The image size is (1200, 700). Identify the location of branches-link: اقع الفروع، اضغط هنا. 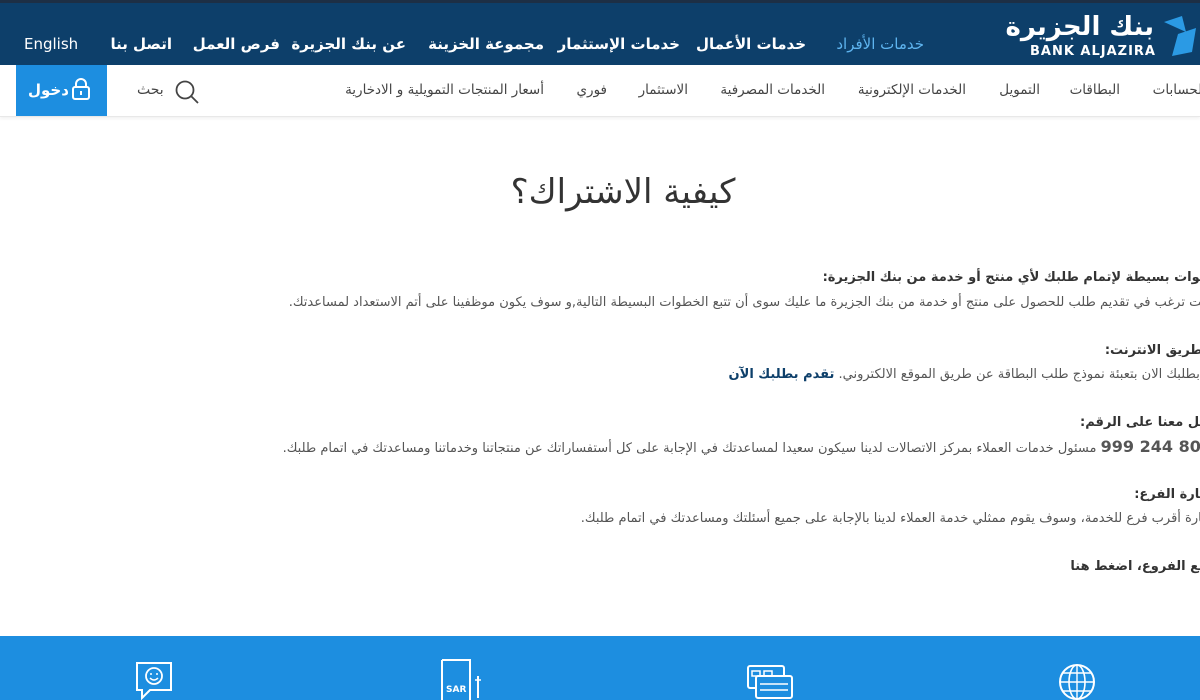
(1135, 566).